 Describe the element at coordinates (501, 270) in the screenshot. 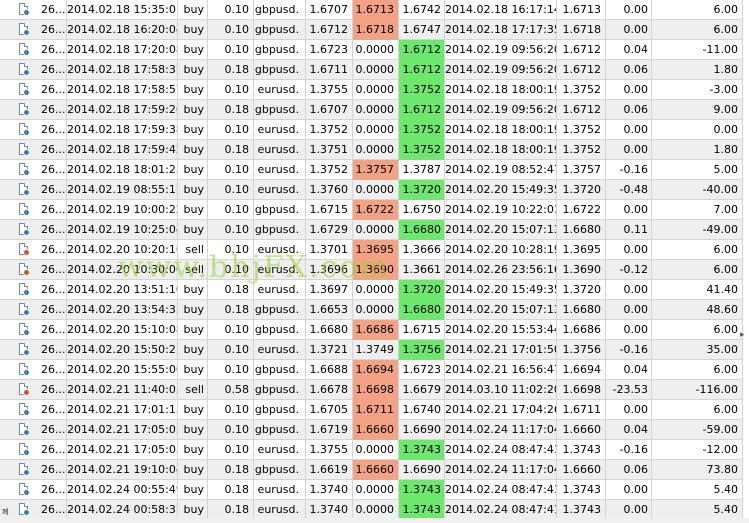

I see `close-time-cell: 2014.02.26 23:56:16` at that location.